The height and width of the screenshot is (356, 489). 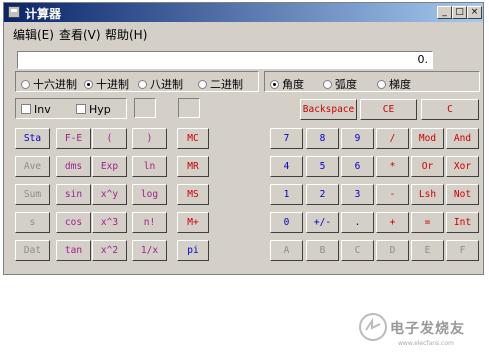 I want to click on power-button: x^y, so click(x=109, y=194).